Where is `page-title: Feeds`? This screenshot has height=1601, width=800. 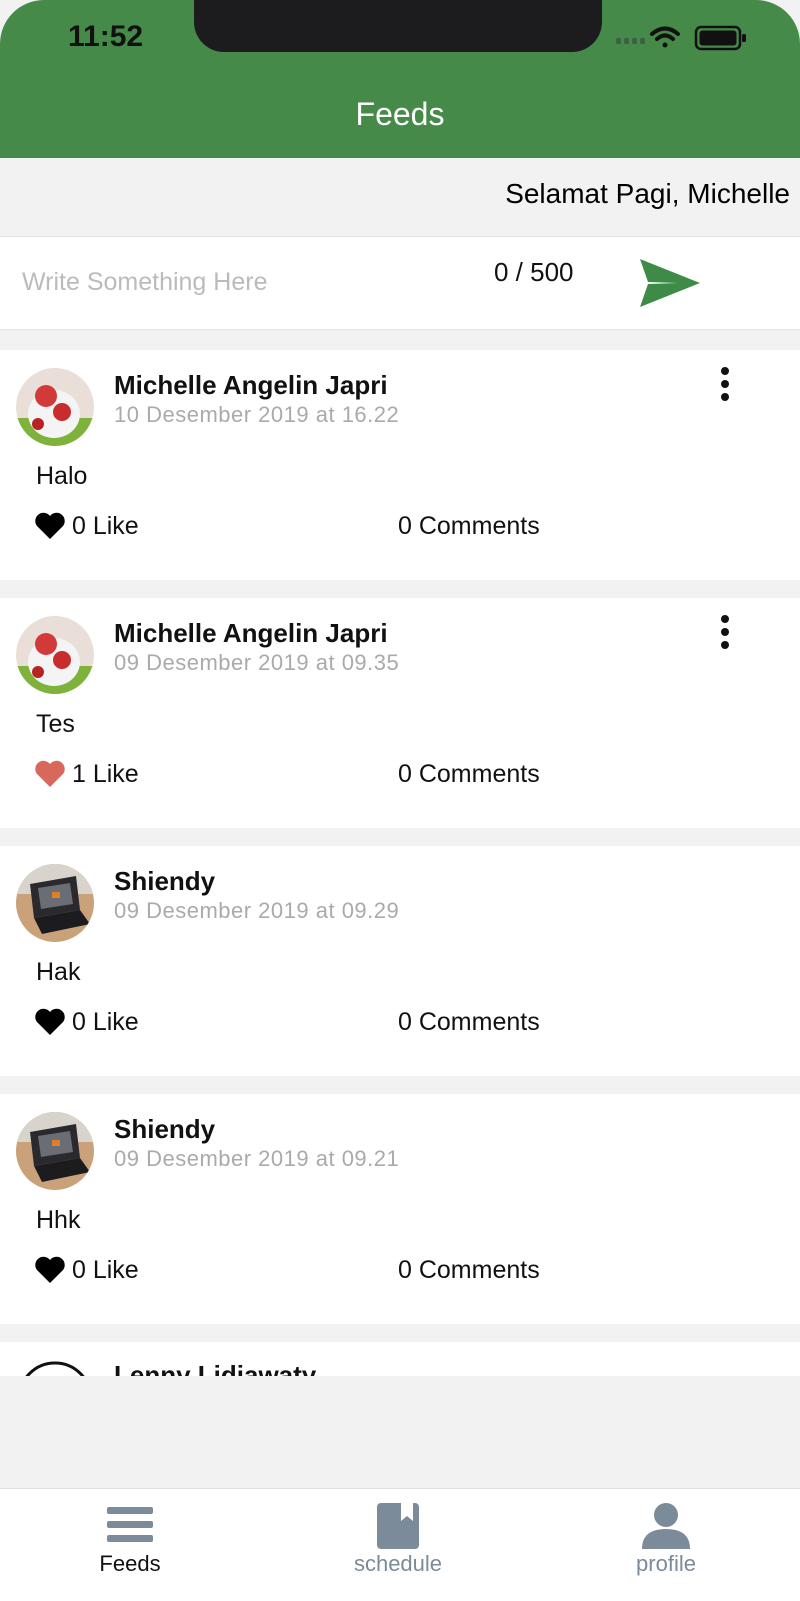 page-title: Feeds is located at coordinates (400, 114).